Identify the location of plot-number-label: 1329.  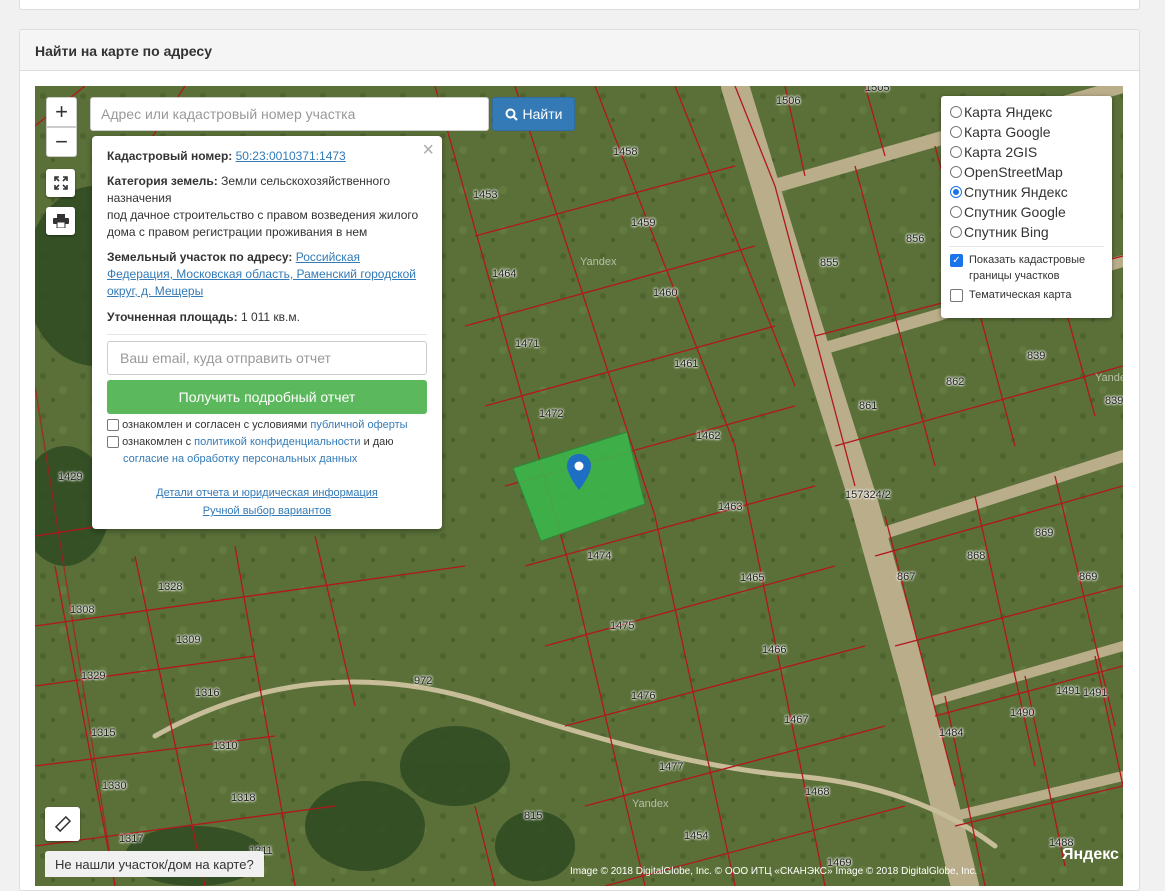
(93, 676).